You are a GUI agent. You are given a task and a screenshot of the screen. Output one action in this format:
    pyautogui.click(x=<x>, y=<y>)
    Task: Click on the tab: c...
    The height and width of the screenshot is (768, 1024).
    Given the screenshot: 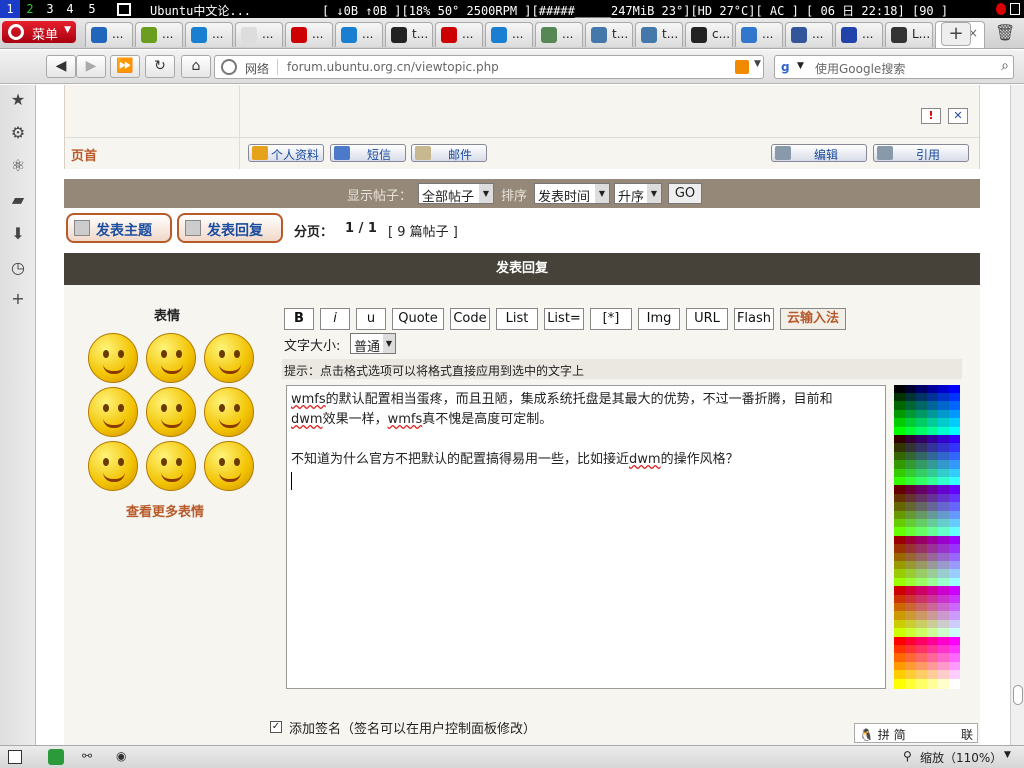 What is the action you would take?
    pyautogui.click(x=709, y=34)
    